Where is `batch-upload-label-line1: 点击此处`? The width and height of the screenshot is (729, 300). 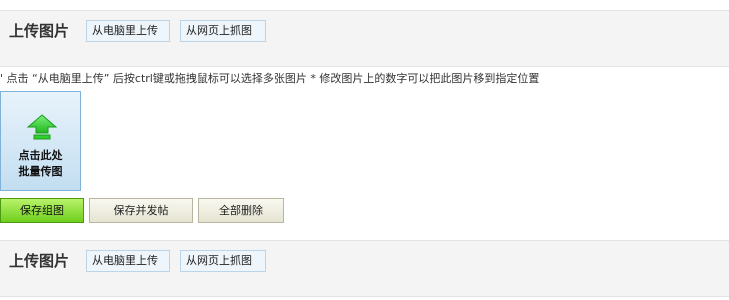 batch-upload-label-line1: 点击此处 is located at coordinates (40, 155).